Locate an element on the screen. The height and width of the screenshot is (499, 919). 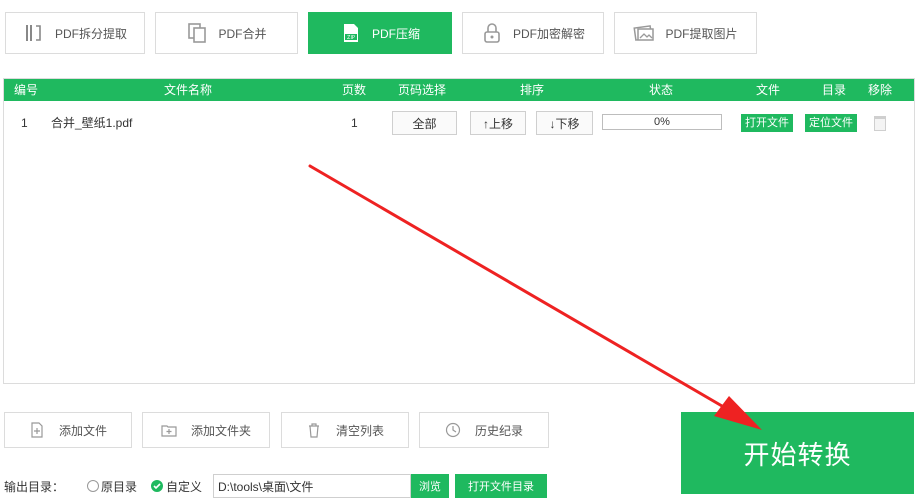
output-path-input is located at coordinates (312, 486).